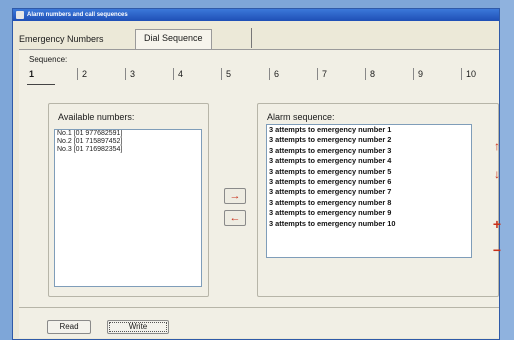  I want to click on sequence-item-8: 8, so click(370, 74).